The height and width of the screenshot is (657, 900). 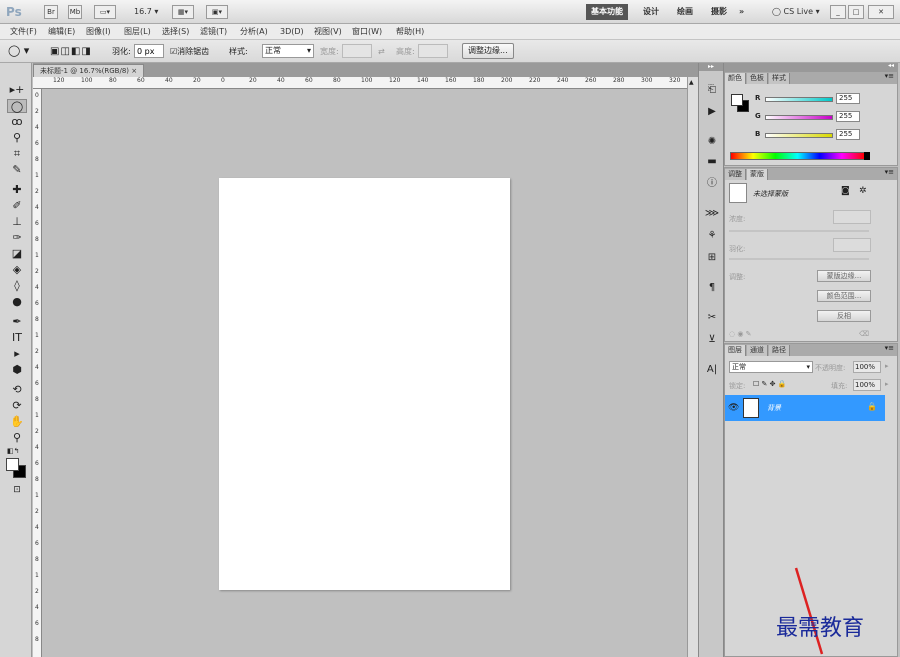 What do you see at coordinates (799, 99) in the screenshot?
I see `r-slider` at bounding box center [799, 99].